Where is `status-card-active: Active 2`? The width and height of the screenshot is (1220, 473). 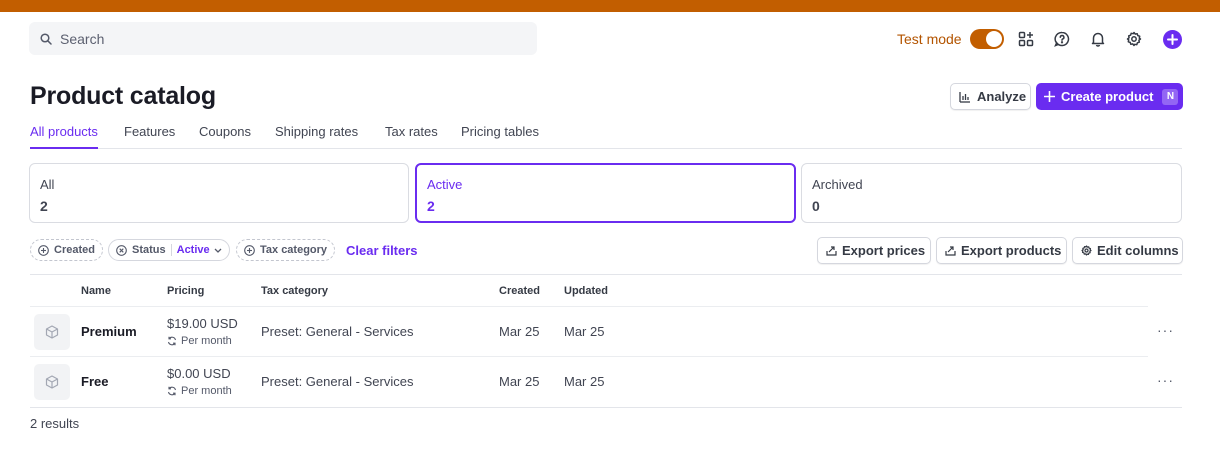 status-card-active: Active 2 is located at coordinates (605, 193).